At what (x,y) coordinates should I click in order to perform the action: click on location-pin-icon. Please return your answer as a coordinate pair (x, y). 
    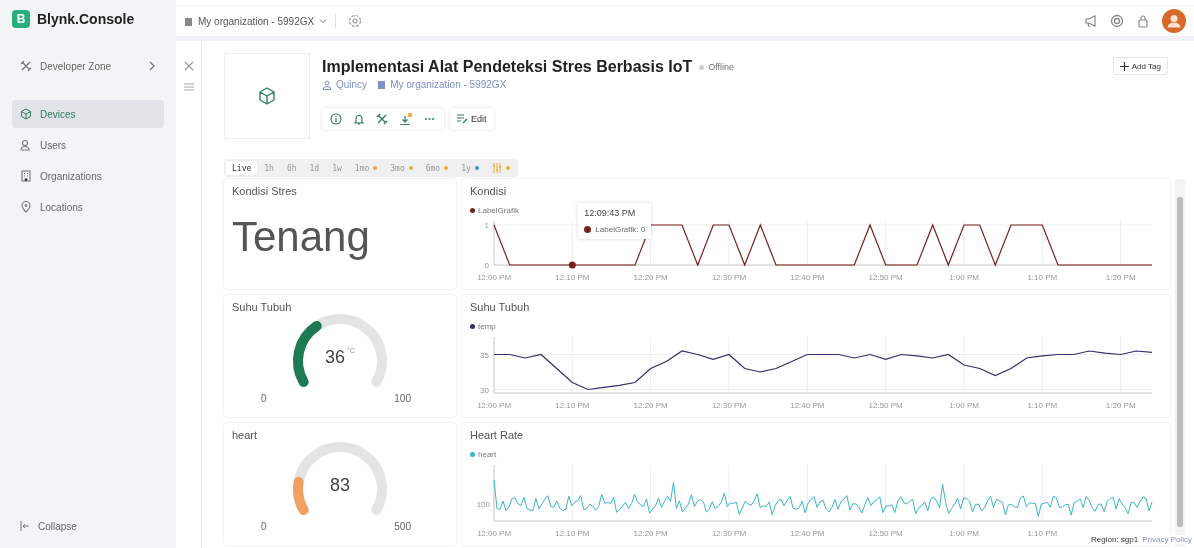
    Looking at the image, I should click on (26, 207).